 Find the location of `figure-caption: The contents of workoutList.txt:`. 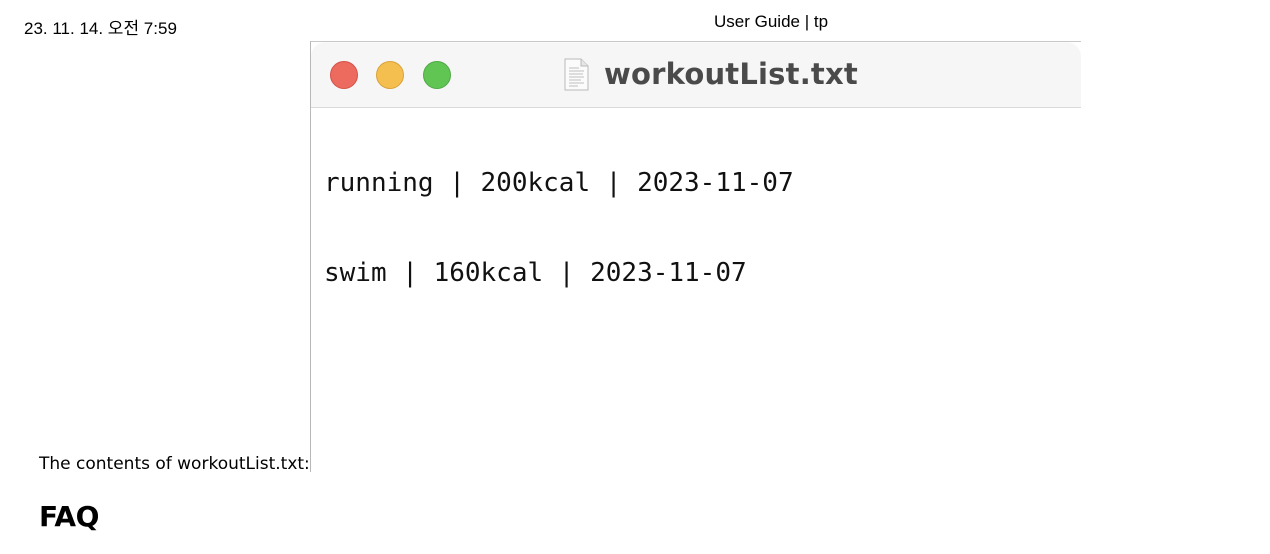

figure-caption: The contents of workoutList.txt: is located at coordinates (174, 464).